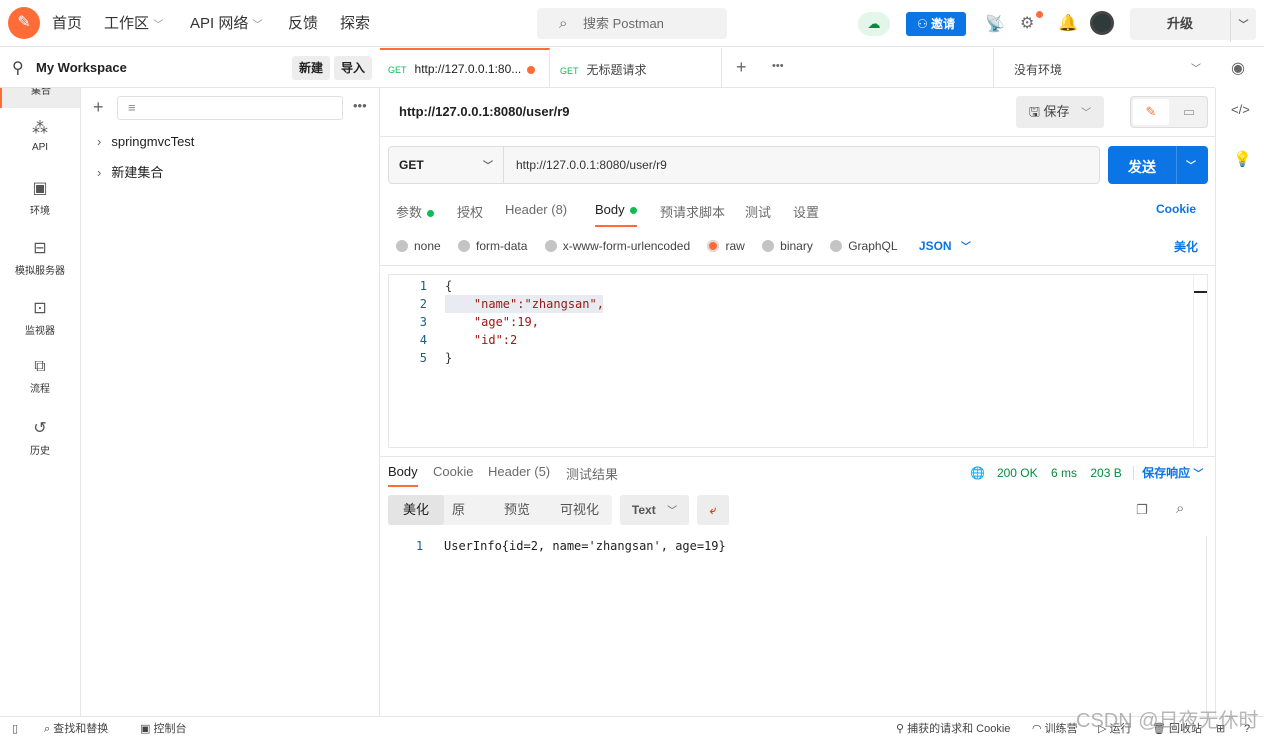  I want to click on import-button: 导入, so click(353, 68).